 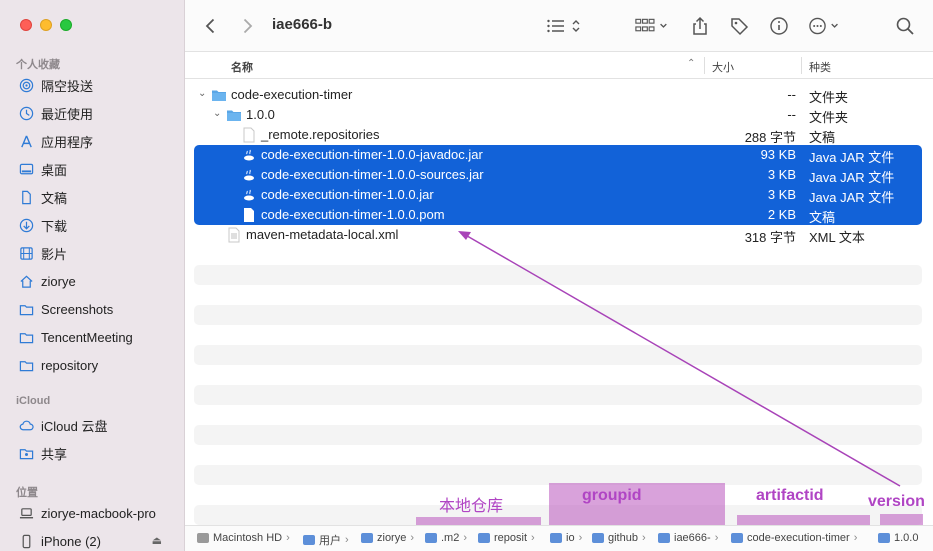 I want to click on sidebar-item-movies: 影片, so click(x=42, y=253).